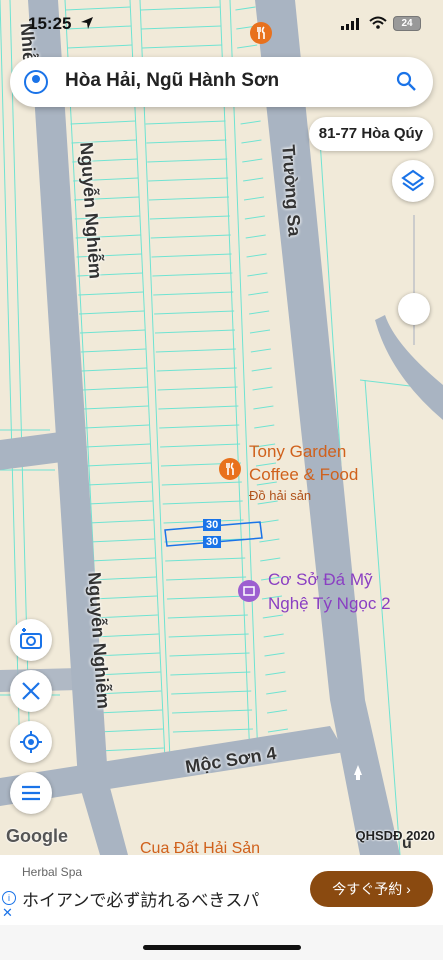  I want to click on address-pill: 81-77 Hòa Qúy, so click(370, 134).